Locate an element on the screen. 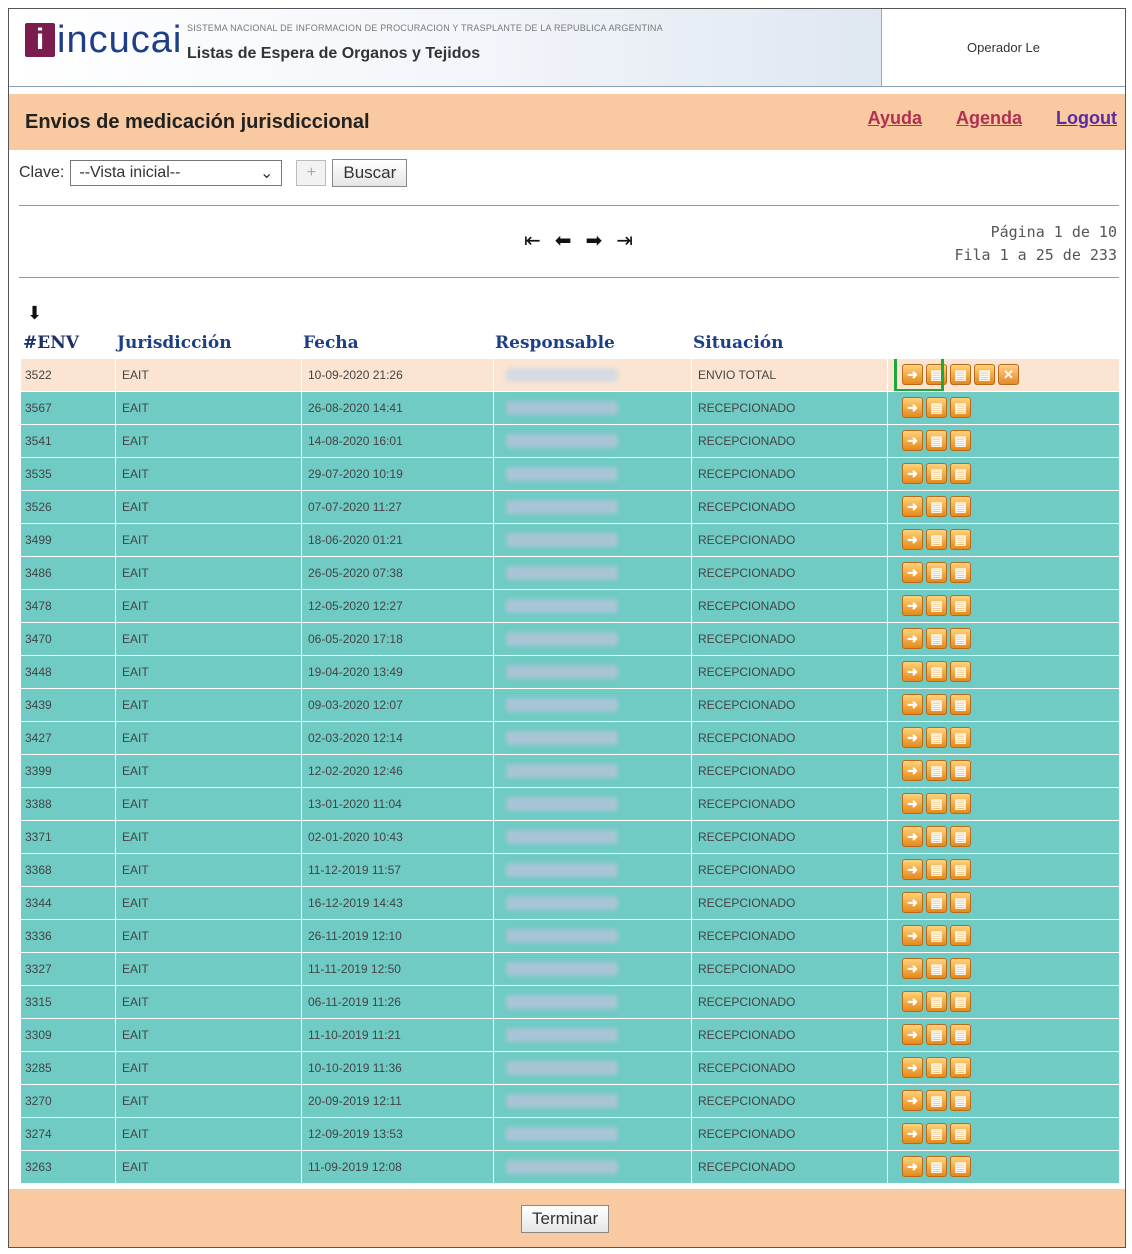 The height and width of the screenshot is (1254, 1132). table-row: 3368 EAIT 11-12-2019 11:57 RECEPCIONADO ➜ ▤ ▤ is located at coordinates (570, 870).